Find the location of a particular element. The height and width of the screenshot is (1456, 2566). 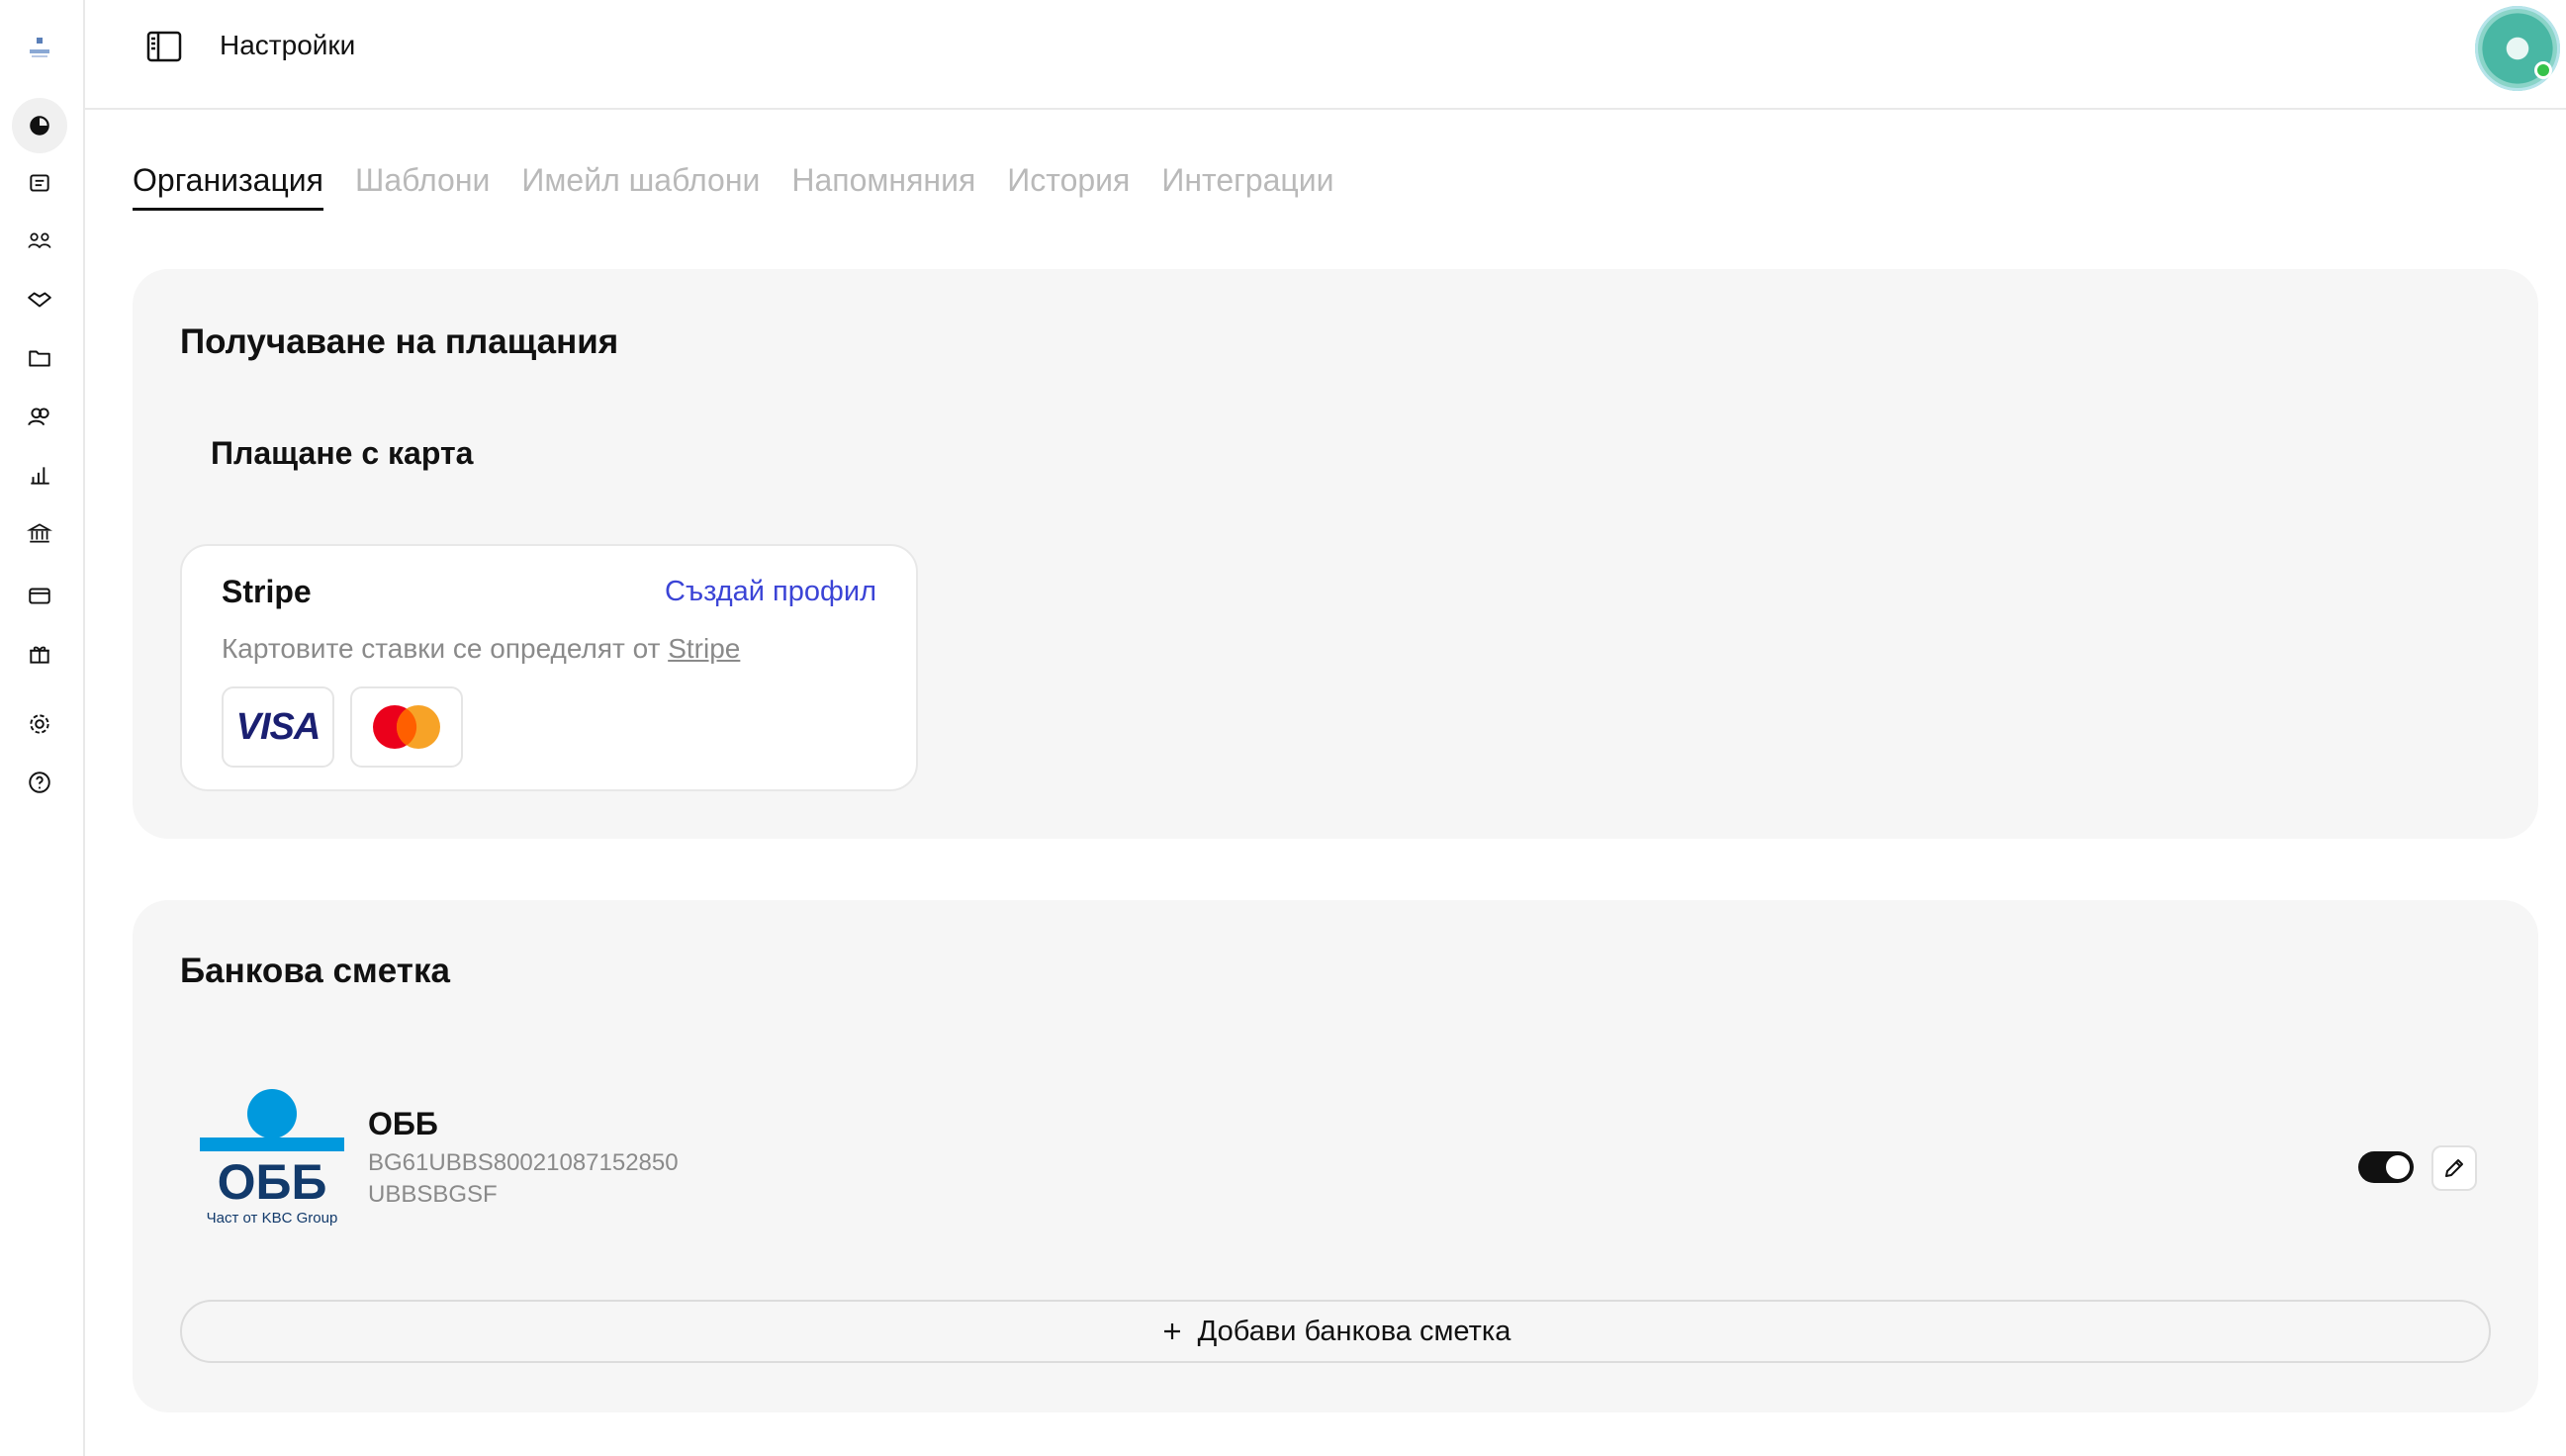

handshake-icon is located at coordinates (39, 300).